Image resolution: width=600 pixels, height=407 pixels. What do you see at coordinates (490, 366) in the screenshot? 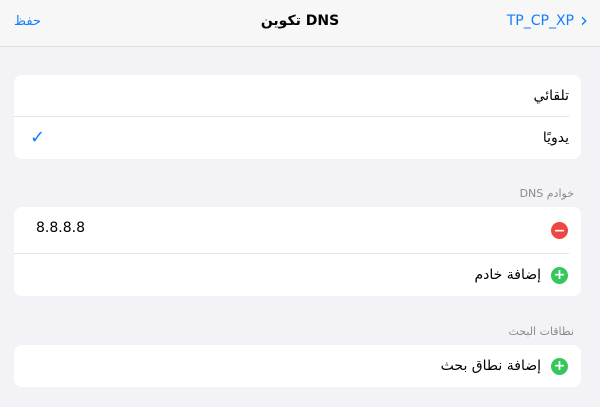
I see `add-search-domain-label: إضافة نطاق بحث` at bounding box center [490, 366].